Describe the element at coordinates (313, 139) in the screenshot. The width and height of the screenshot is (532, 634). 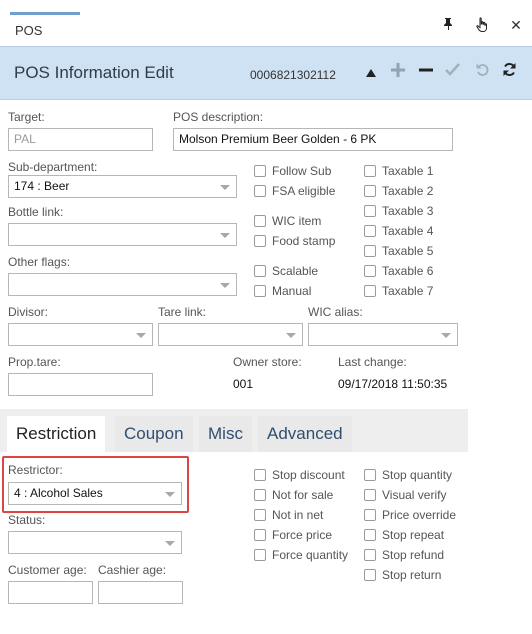
I see `pos-description-field: Molson Premium Beer Golden - 6 PK` at that location.